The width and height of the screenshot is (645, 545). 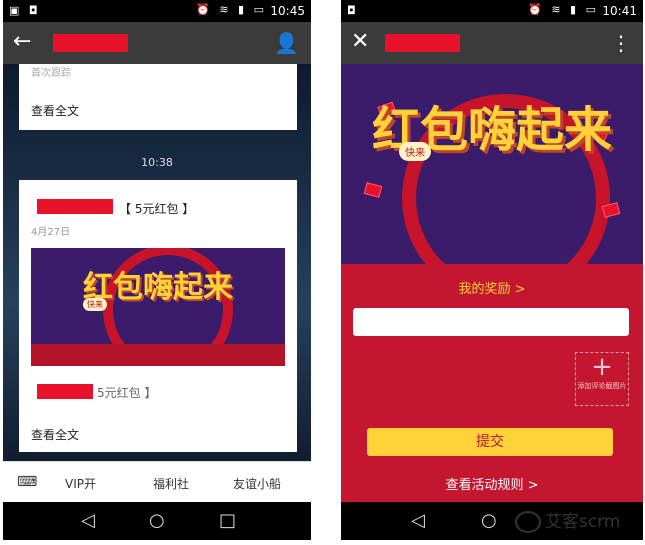 What do you see at coordinates (157, 43) in the screenshot?
I see `app-bar: ← 👤` at bounding box center [157, 43].